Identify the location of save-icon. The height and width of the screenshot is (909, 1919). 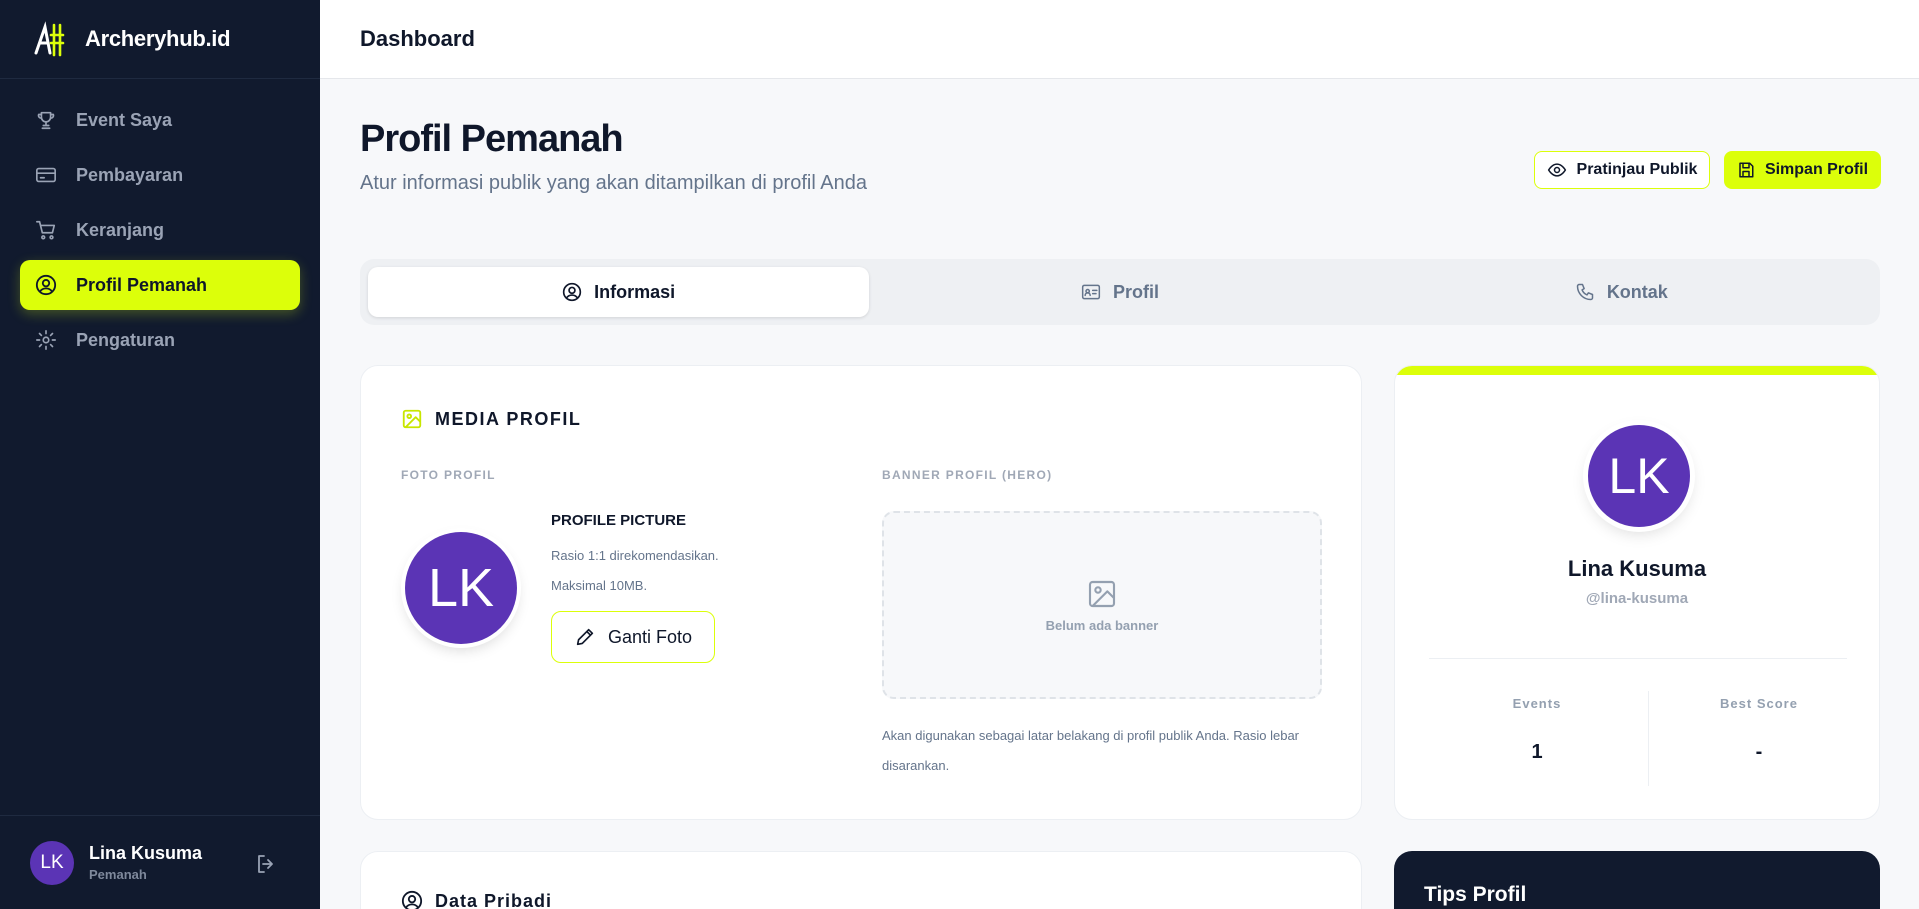
(1746, 170).